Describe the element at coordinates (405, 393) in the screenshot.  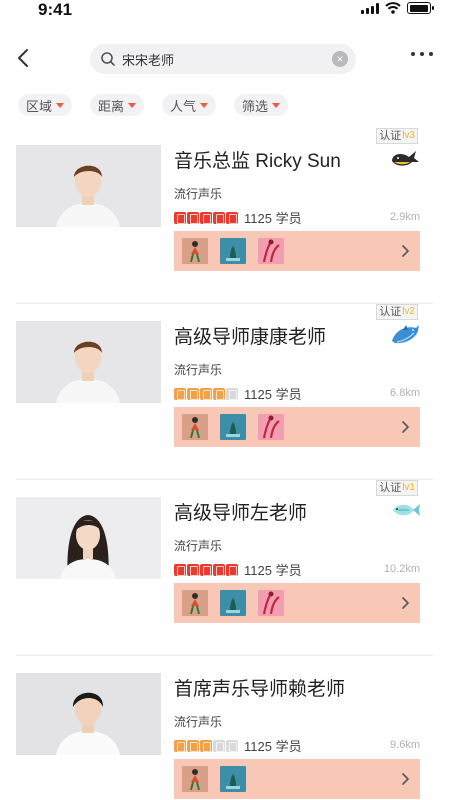
I see `distance: 6.8km` at that location.